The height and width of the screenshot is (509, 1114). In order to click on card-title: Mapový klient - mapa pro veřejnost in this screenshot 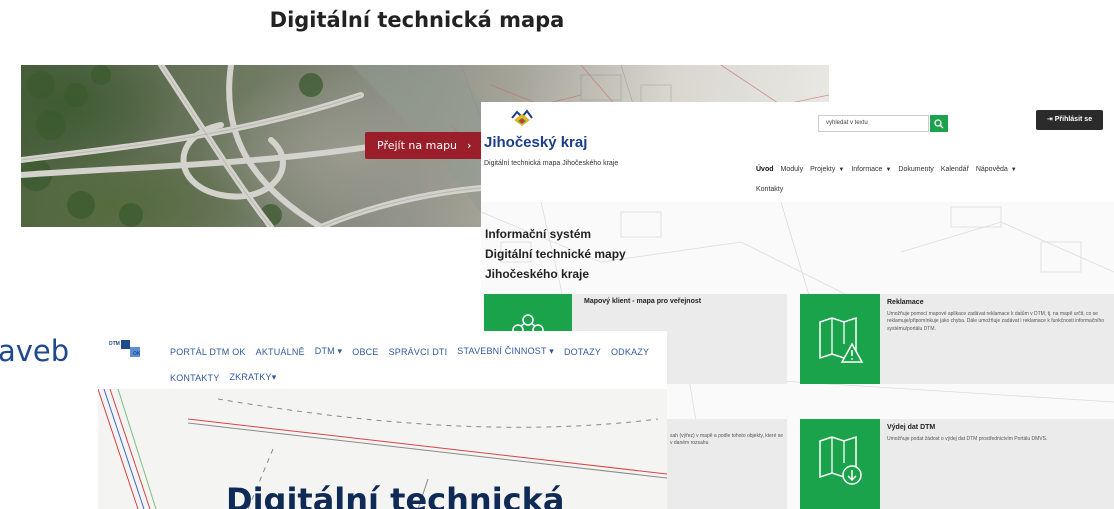, I will do `click(643, 301)`.